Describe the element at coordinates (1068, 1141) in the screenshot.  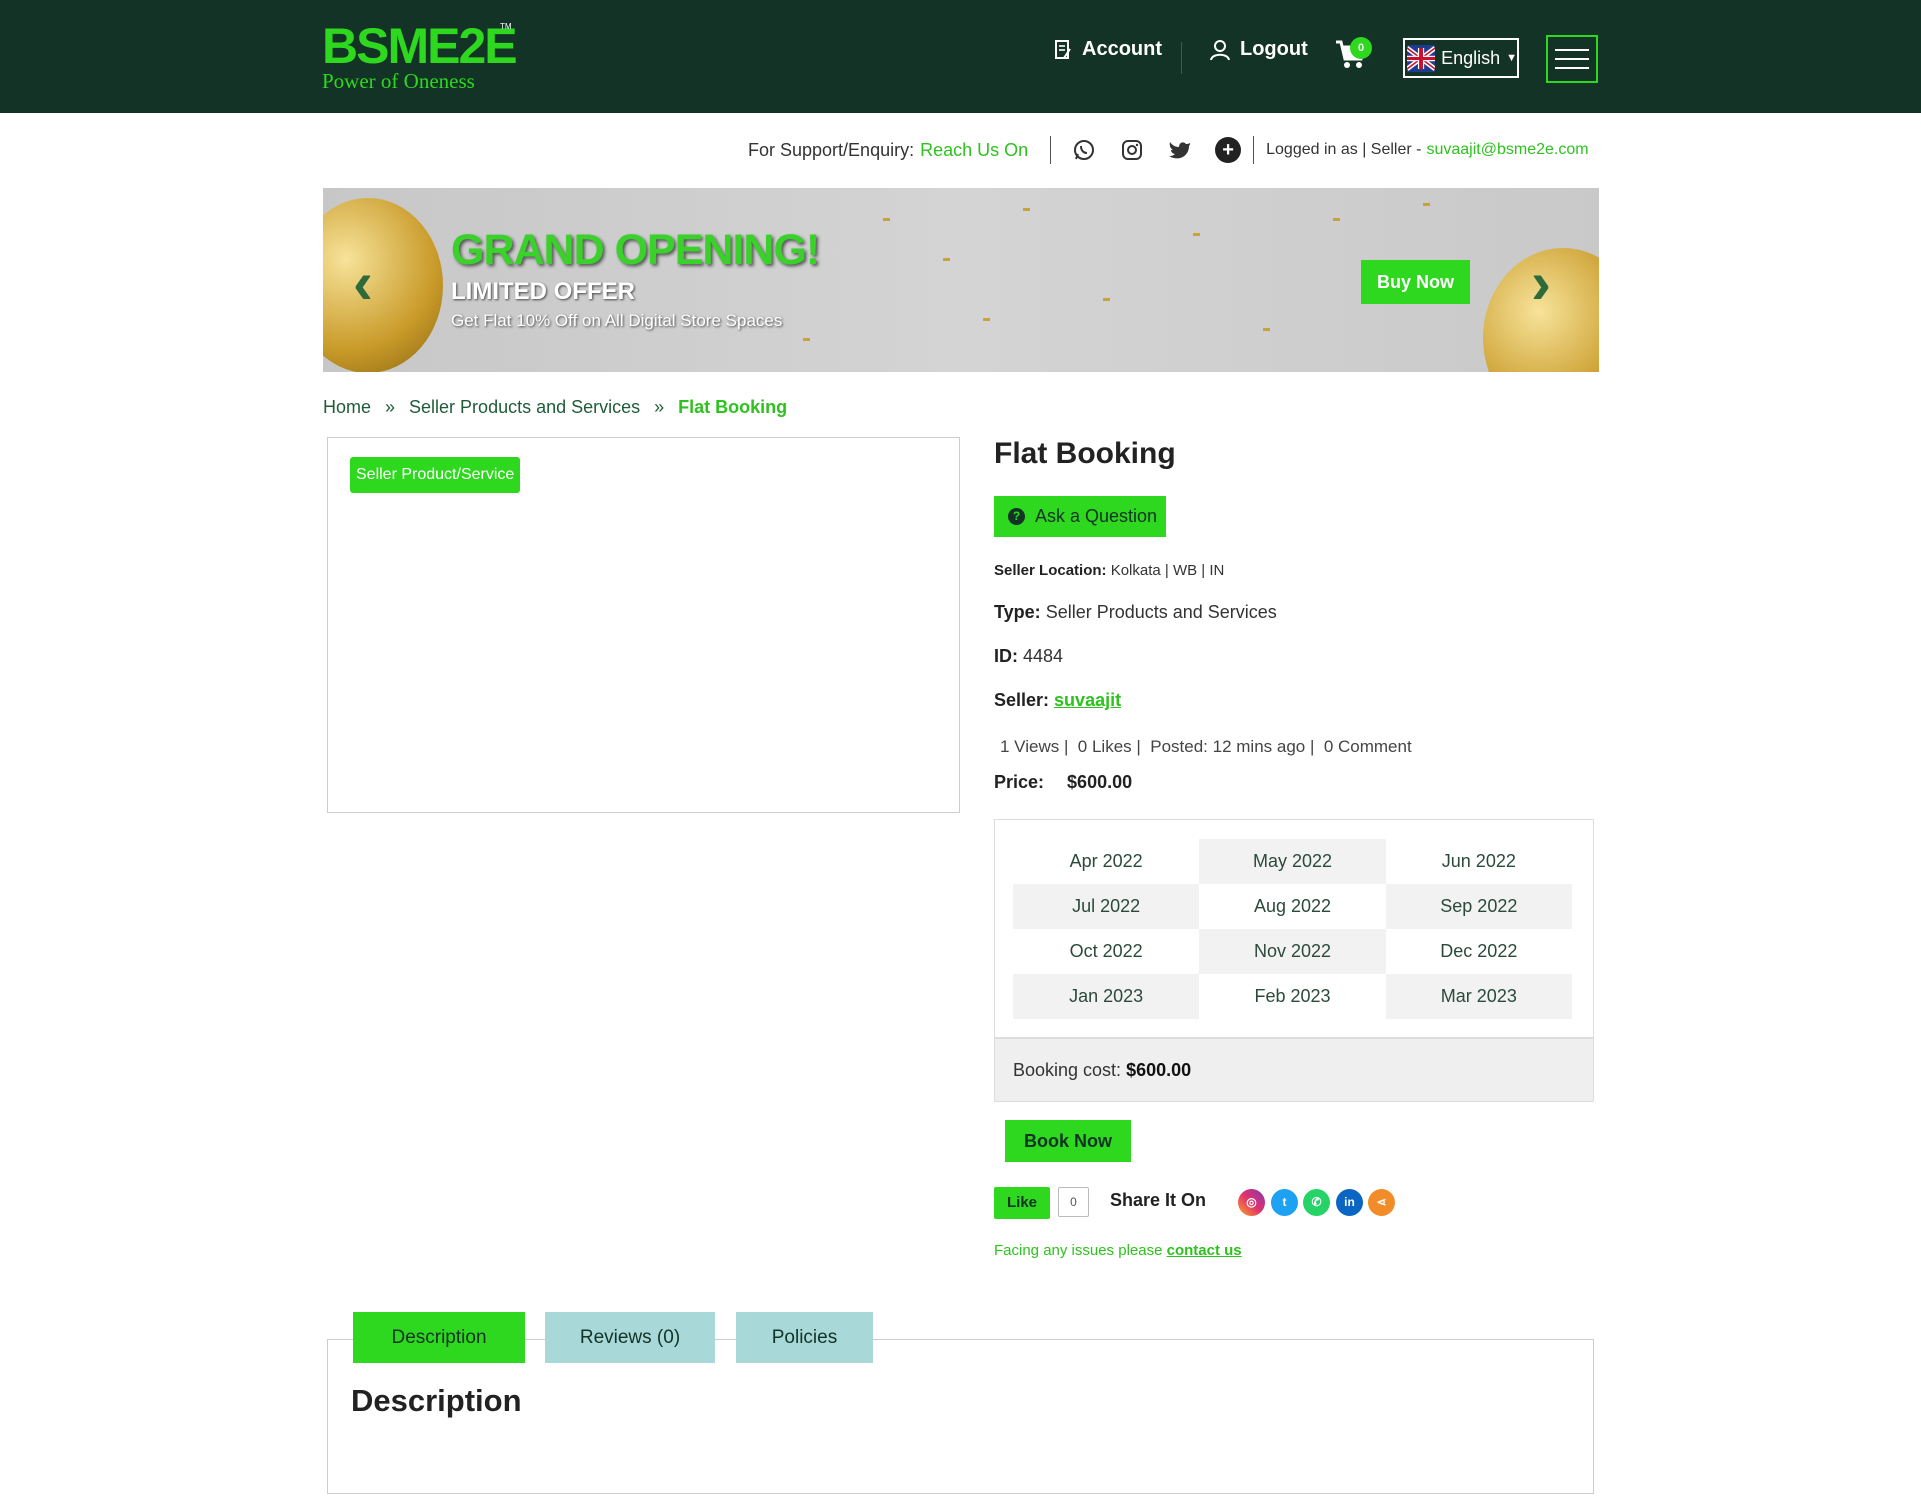
I see `book-now-button: Book Now` at that location.